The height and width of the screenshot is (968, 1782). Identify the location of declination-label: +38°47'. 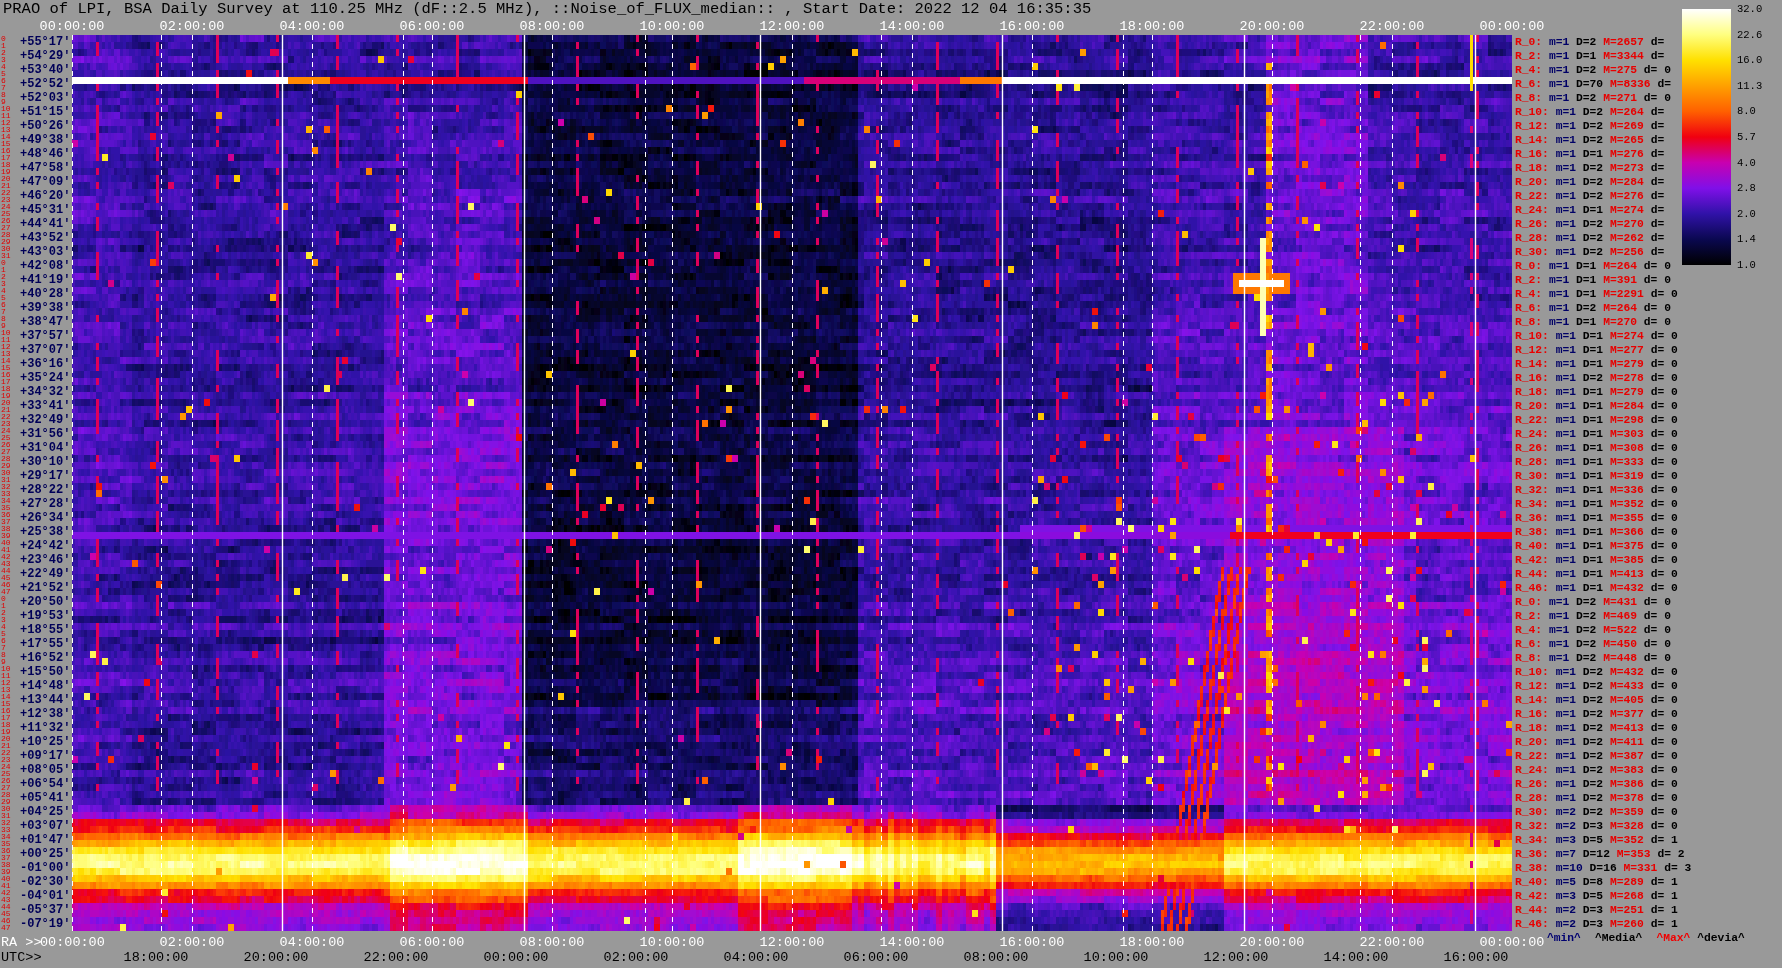
(45, 322).